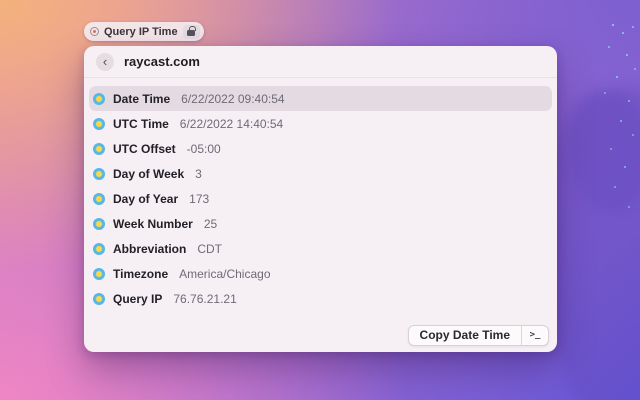 The width and height of the screenshot is (640, 400). Describe the element at coordinates (320, 62) in the screenshot. I see `search-bar: ‹ raycast.com` at that location.